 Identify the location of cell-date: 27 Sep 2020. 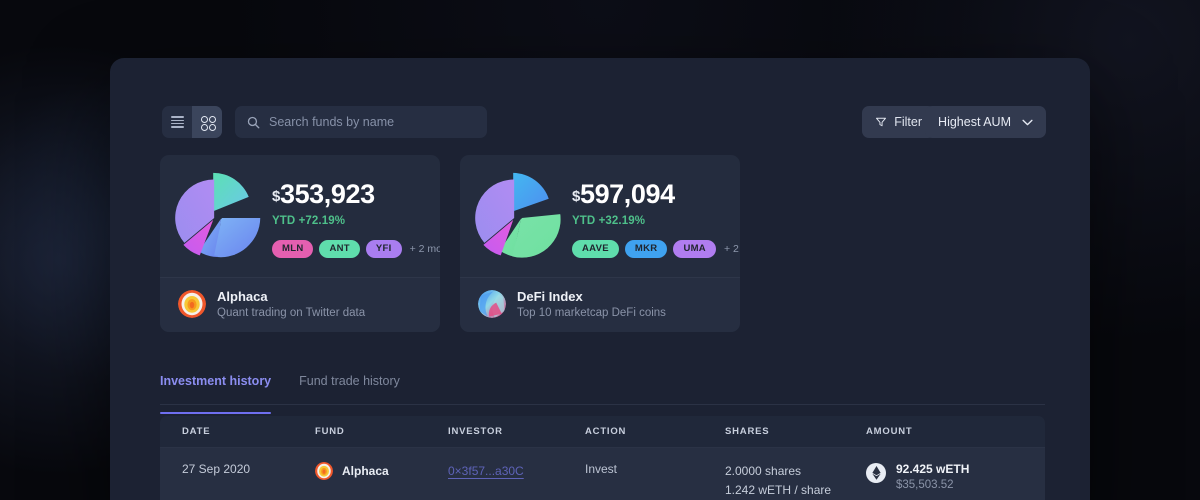
(216, 469).